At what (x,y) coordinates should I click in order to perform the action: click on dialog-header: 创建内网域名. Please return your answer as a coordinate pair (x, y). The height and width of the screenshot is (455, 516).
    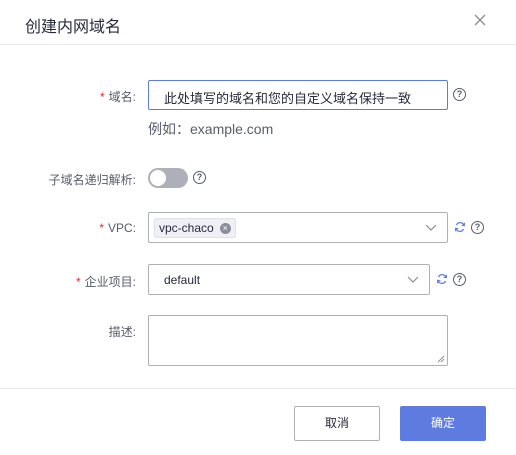
    Looking at the image, I should click on (258, 22).